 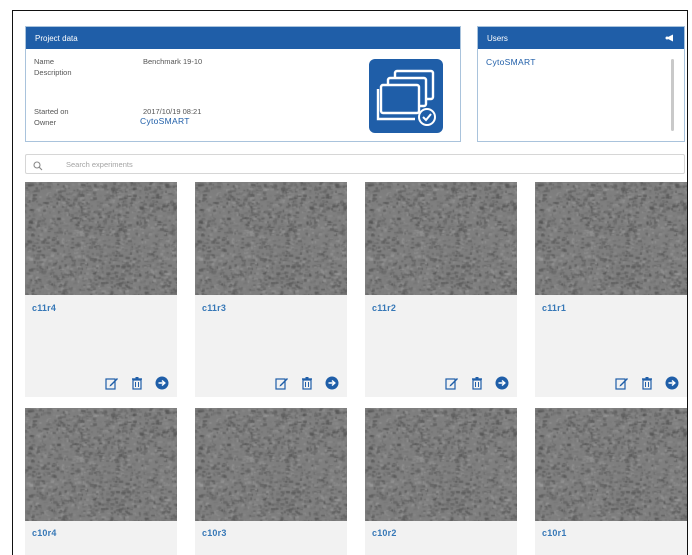 I want to click on started-on-value: 2017/10/19 08:21, so click(x=172, y=111).